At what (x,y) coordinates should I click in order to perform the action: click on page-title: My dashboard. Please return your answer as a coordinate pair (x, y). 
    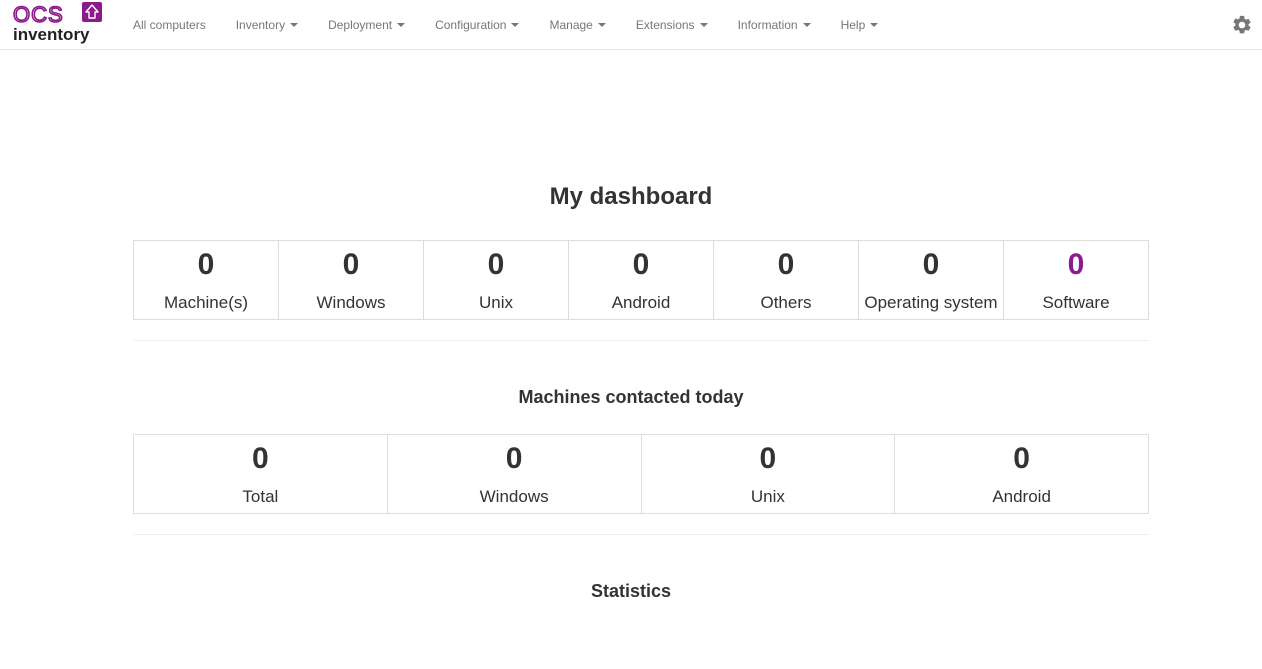
    Looking at the image, I should click on (631, 196).